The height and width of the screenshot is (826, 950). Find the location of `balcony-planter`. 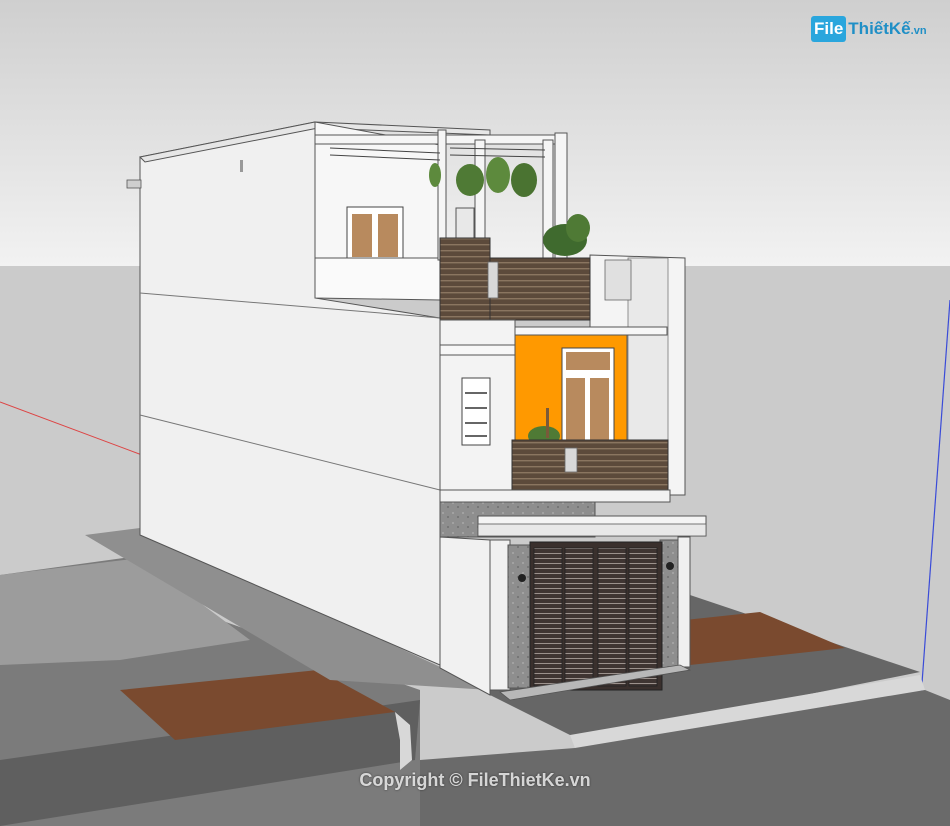

balcony-planter is located at coordinates (590, 467).